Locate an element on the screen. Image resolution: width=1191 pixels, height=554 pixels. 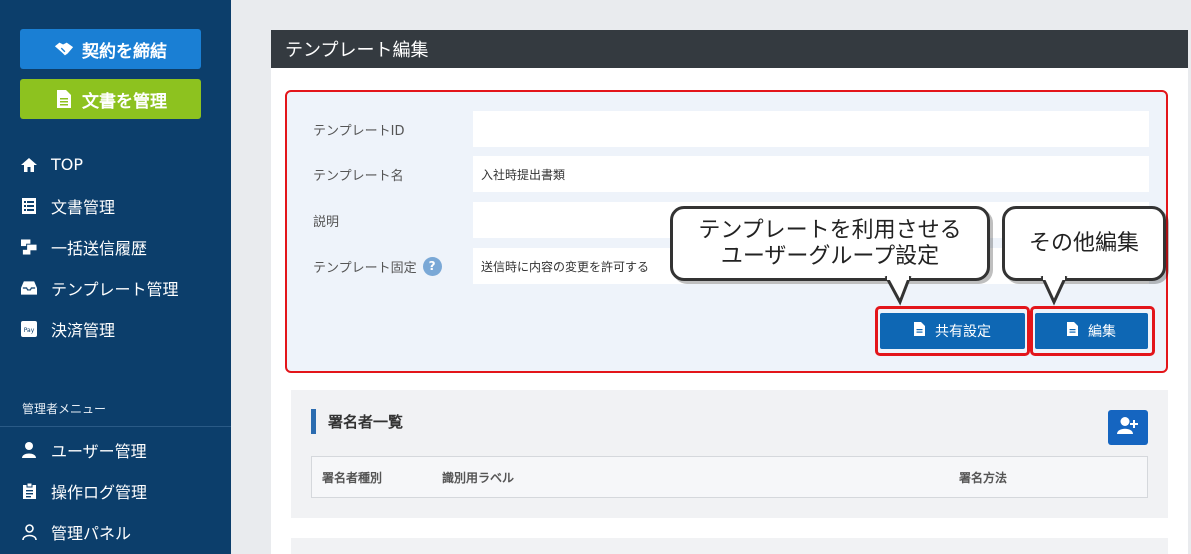
manage-docs-button-label: 文書を管理 is located at coordinates (124, 101).